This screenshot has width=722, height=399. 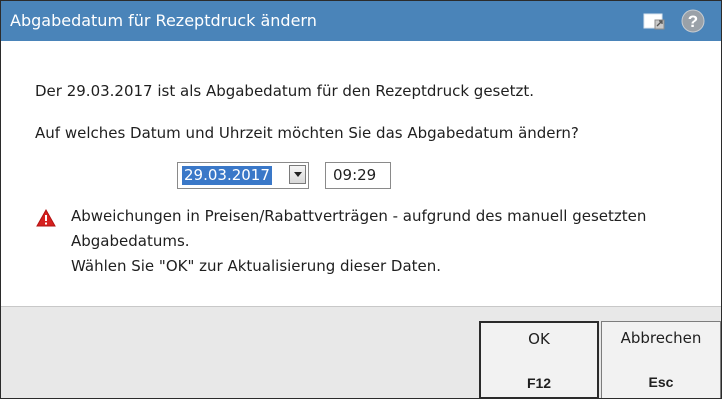 I want to click on cancel-shortcut: Esc, so click(x=661, y=382).